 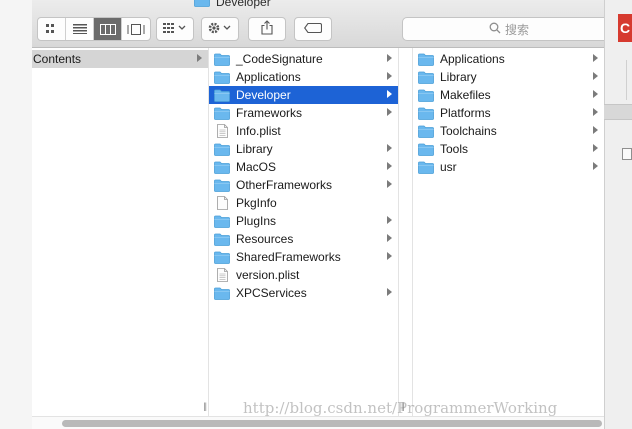 What do you see at coordinates (303, 95) in the screenshot?
I see `column-2-item: Developer` at bounding box center [303, 95].